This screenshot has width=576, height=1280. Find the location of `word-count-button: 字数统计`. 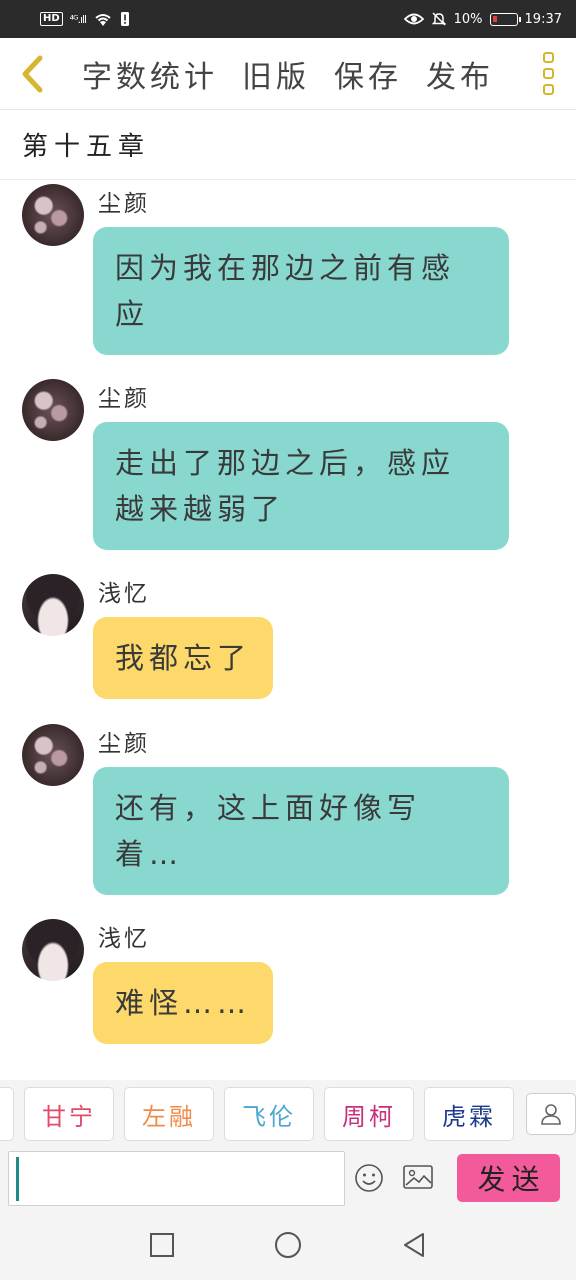

word-count-button: 字数统计 is located at coordinates (150, 74).